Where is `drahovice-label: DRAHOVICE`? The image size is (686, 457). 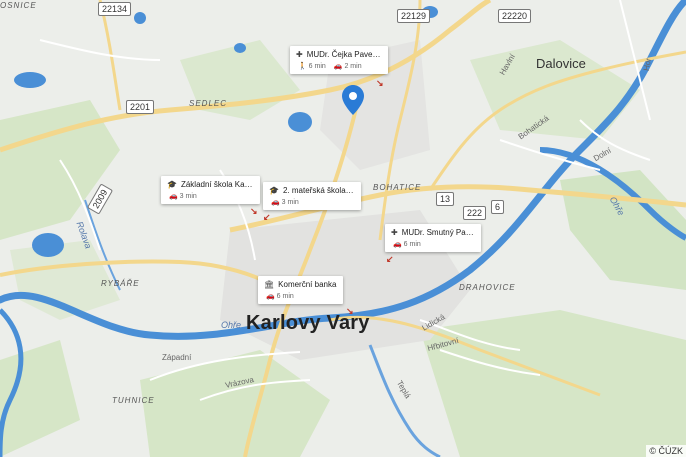
drahovice-label: DRAHOVICE is located at coordinates (487, 287).